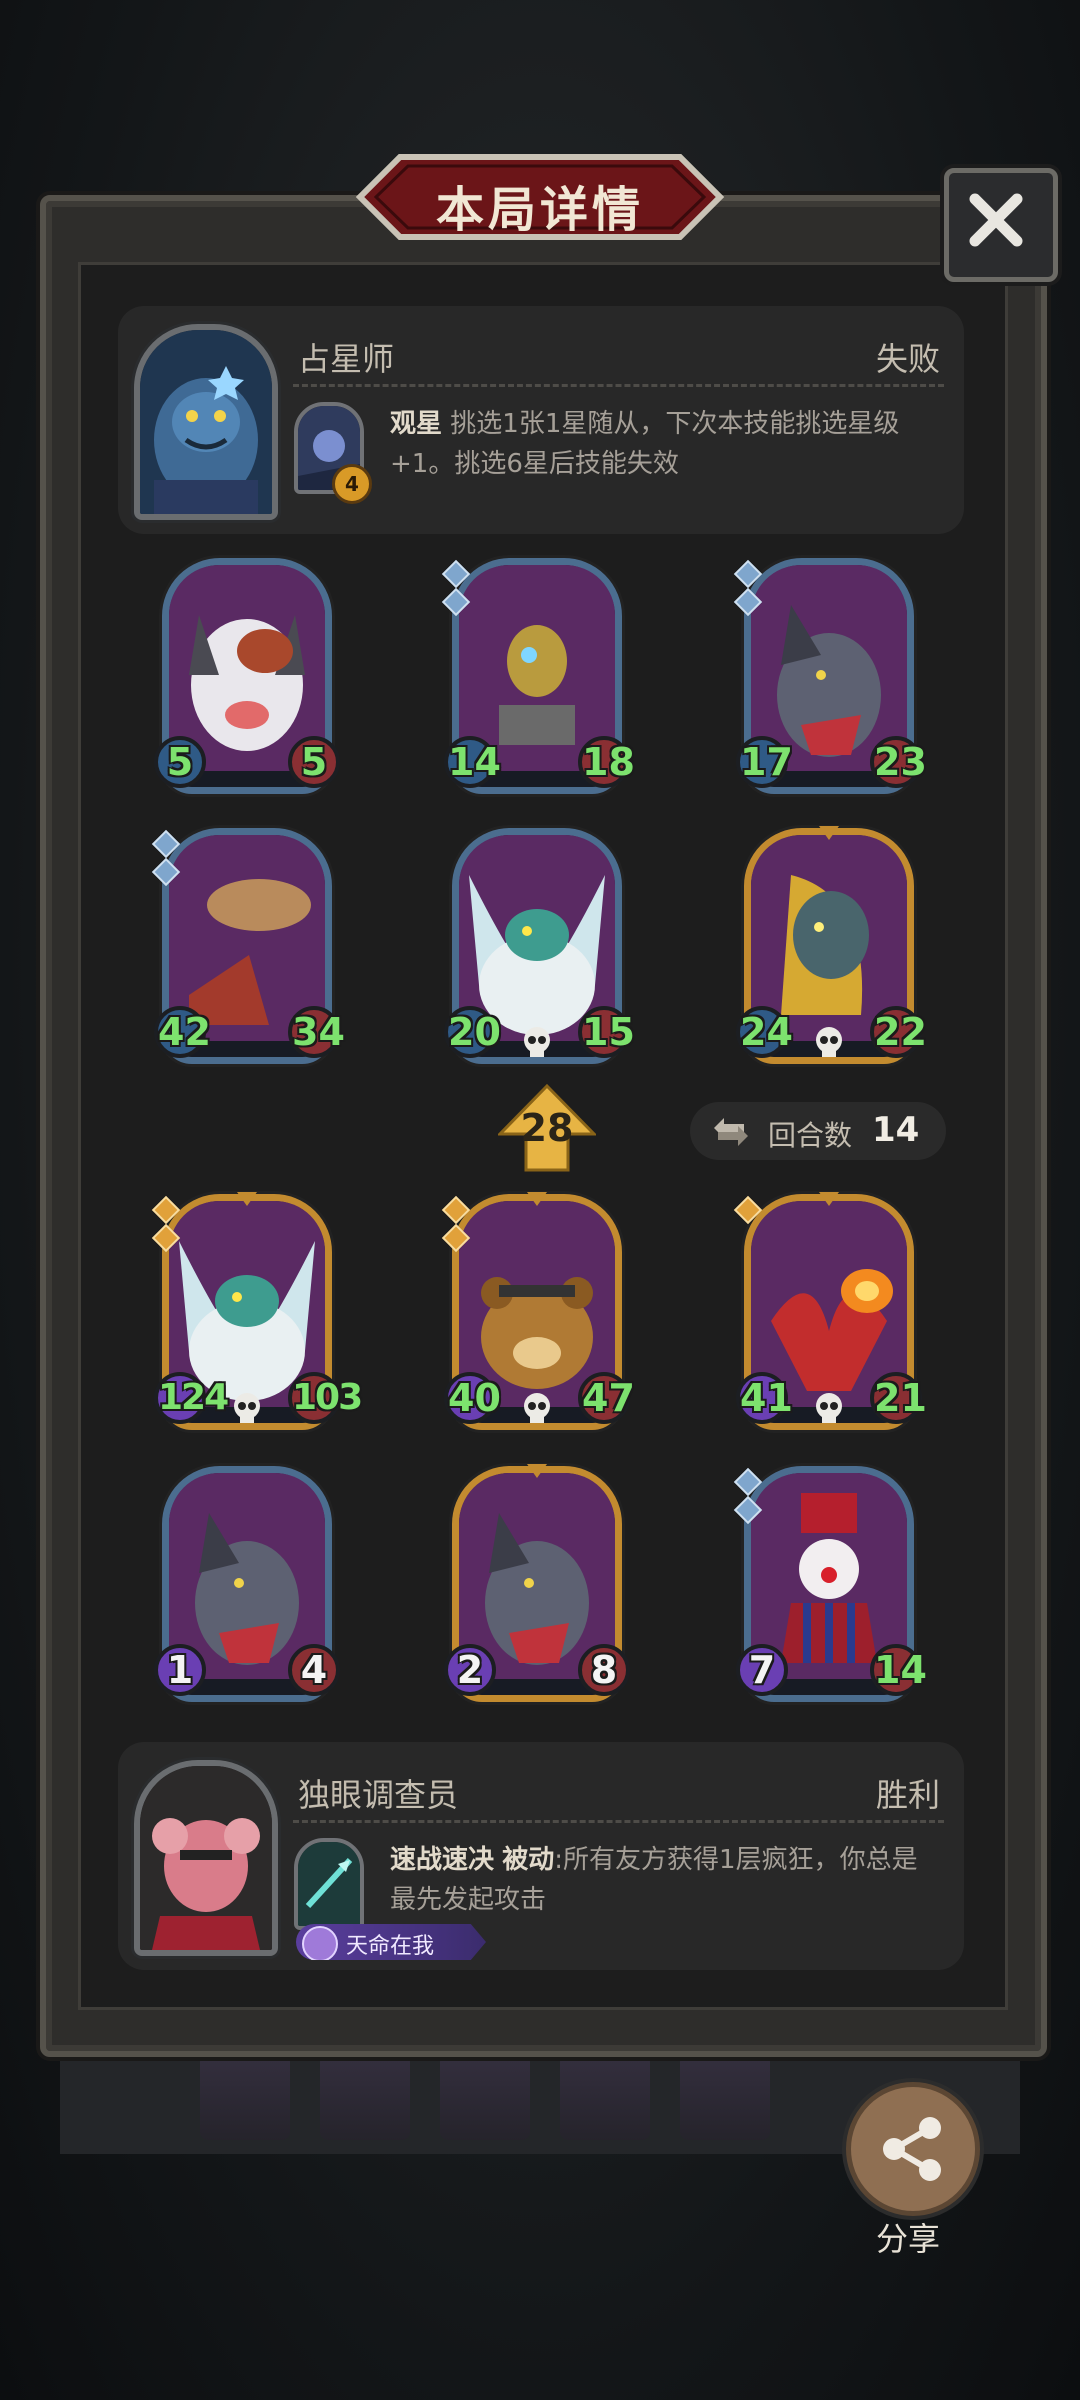  I want to click on opponent-minion-card: 55, so click(247, 676).